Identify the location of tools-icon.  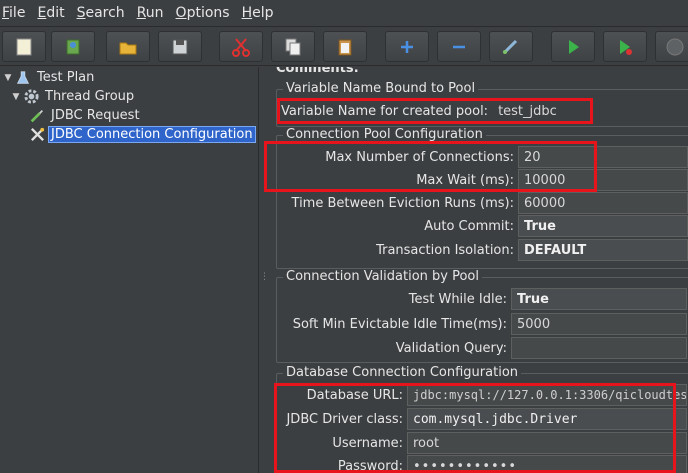
(37, 135).